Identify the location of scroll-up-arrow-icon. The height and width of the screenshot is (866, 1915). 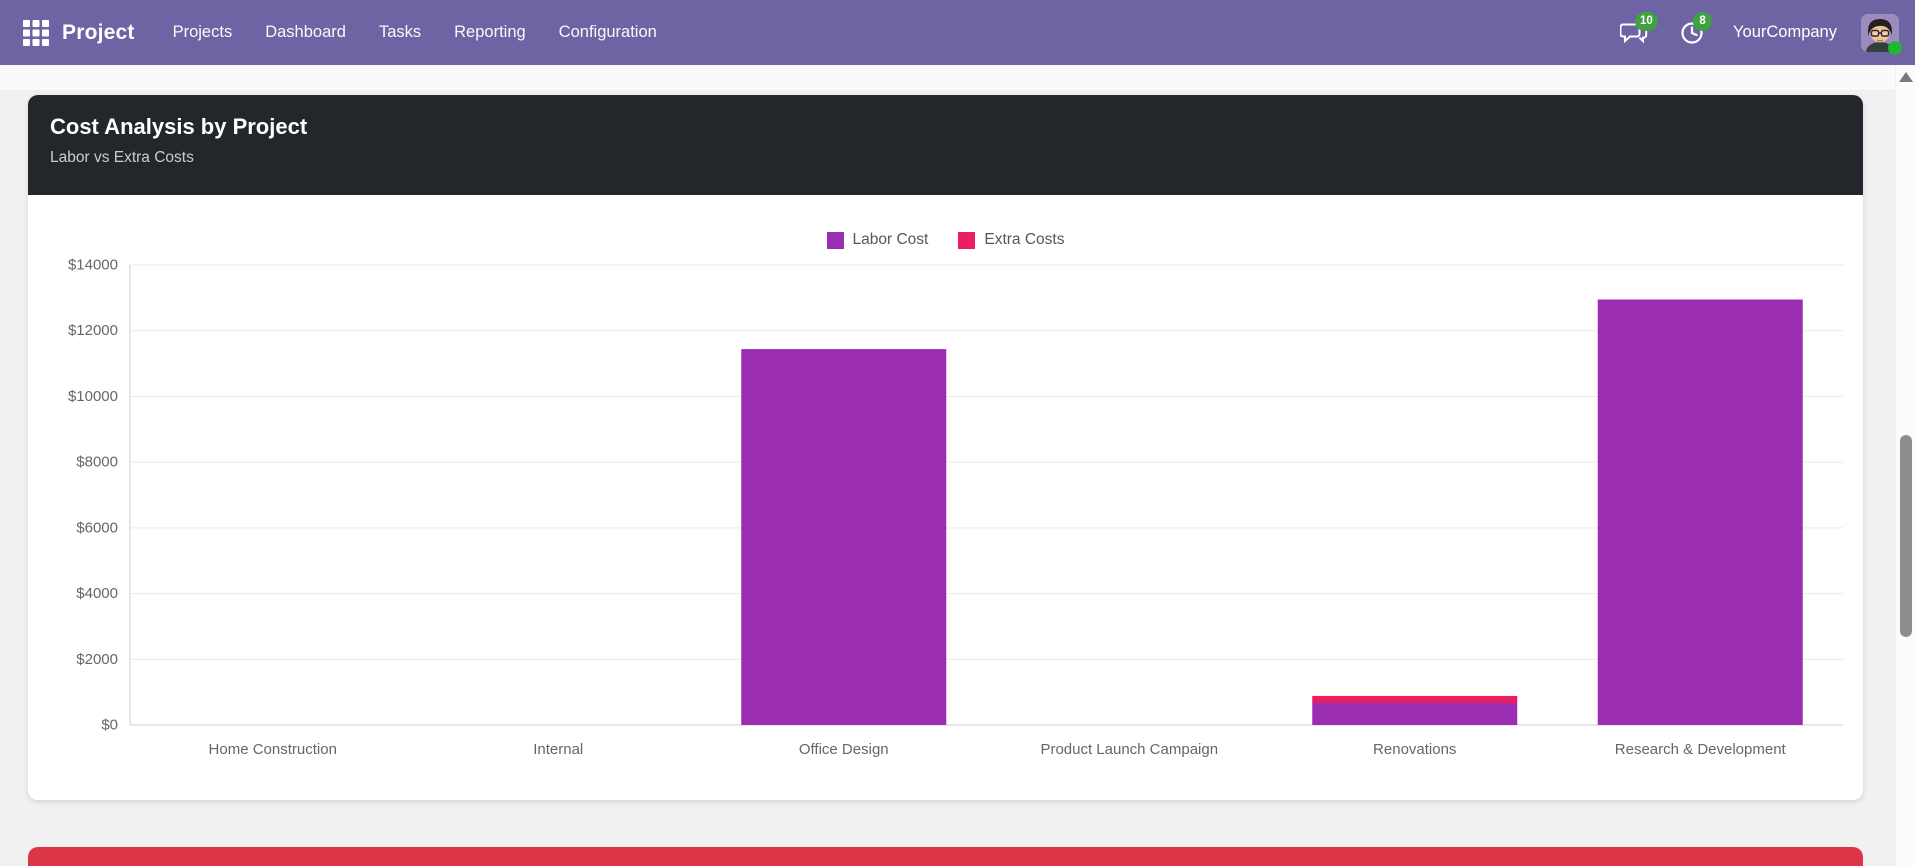
(1906, 77).